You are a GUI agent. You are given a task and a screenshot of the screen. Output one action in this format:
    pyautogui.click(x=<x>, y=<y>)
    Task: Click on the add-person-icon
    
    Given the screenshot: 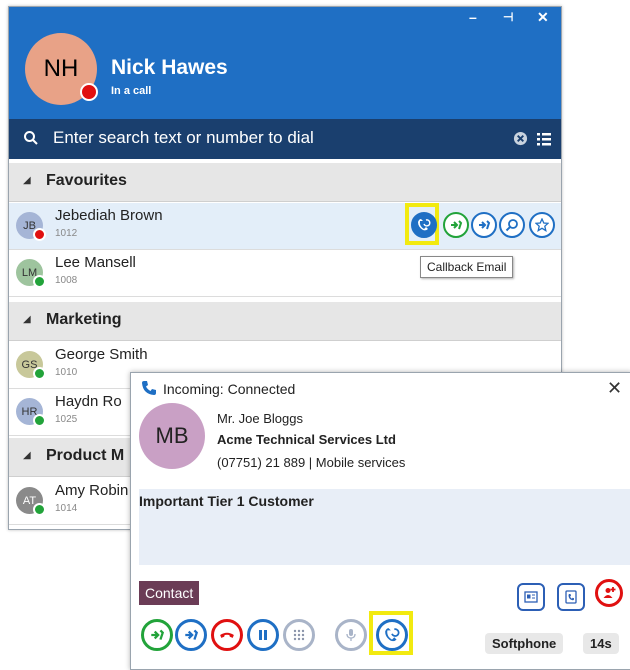 What is the action you would take?
    pyautogui.click(x=609, y=592)
    